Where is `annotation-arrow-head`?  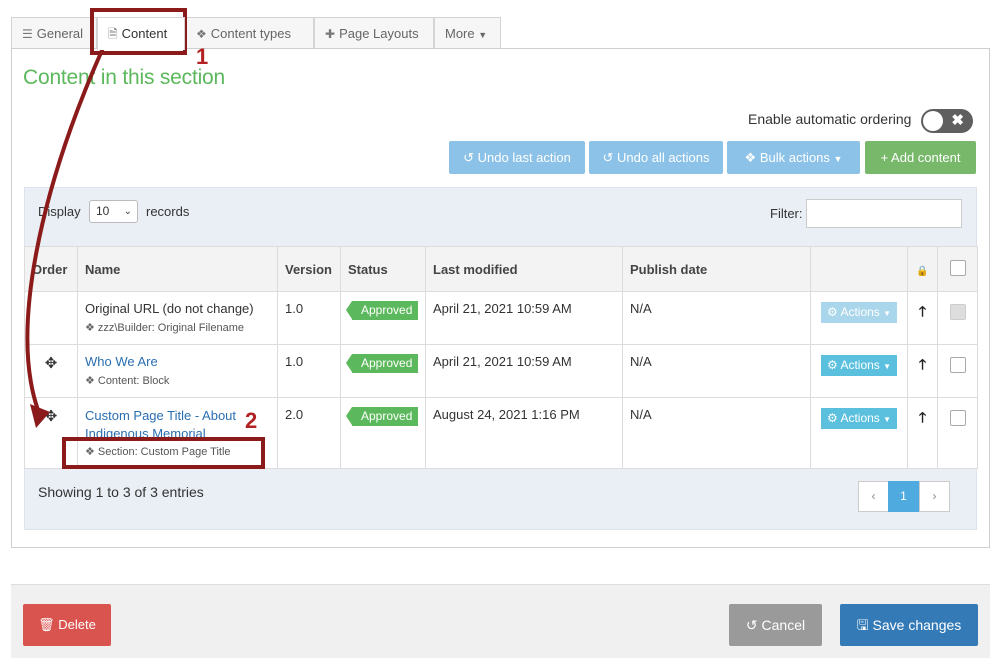
annotation-arrow-head is located at coordinates (40, 416).